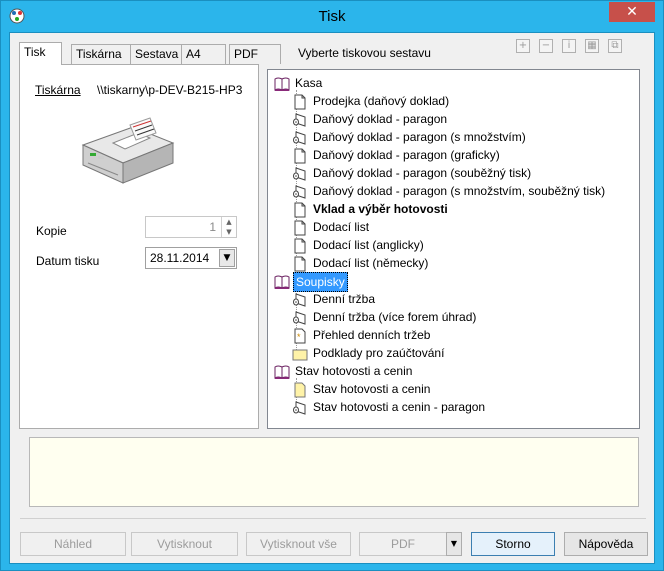  Describe the element at coordinates (454, 83) in the screenshot. I see `tree-group: Kasa` at that location.